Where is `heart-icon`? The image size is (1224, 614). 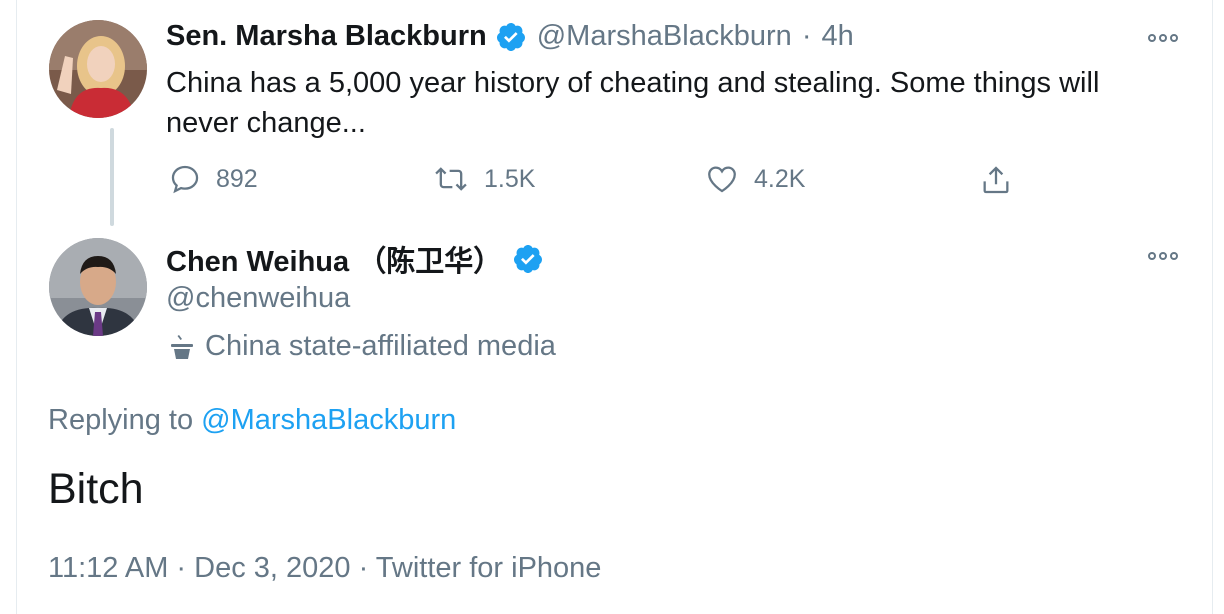 heart-icon is located at coordinates (722, 179).